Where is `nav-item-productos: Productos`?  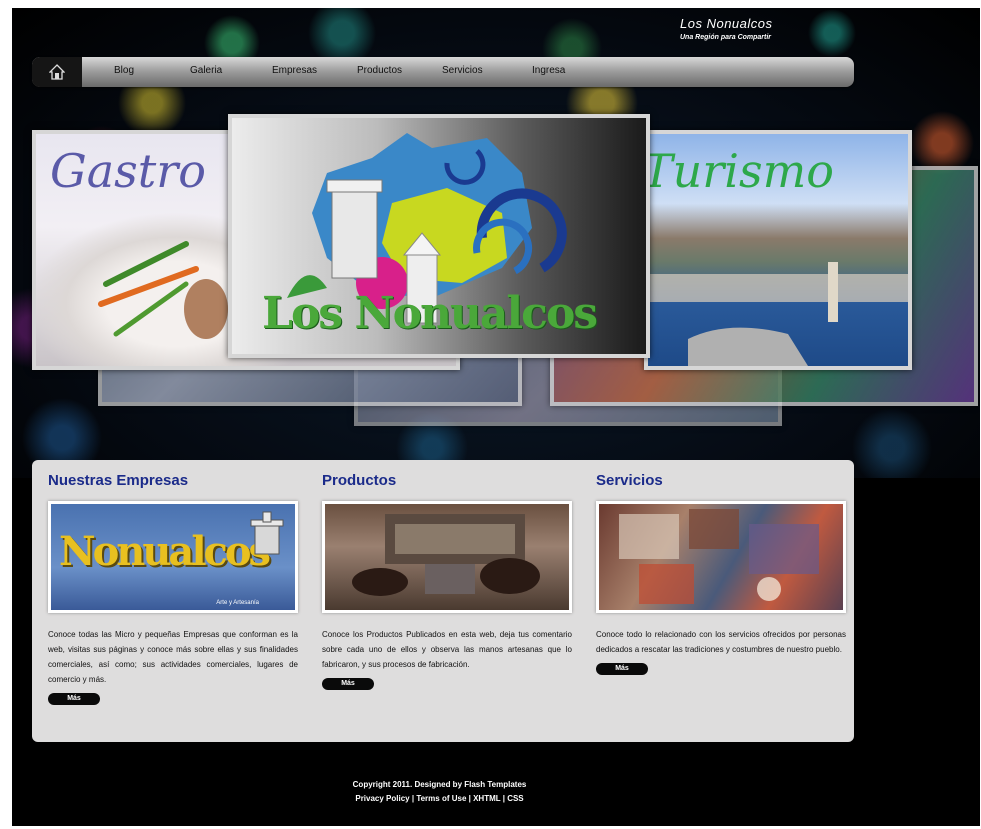 nav-item-productos: Productos is located at coordinates (379, 70).